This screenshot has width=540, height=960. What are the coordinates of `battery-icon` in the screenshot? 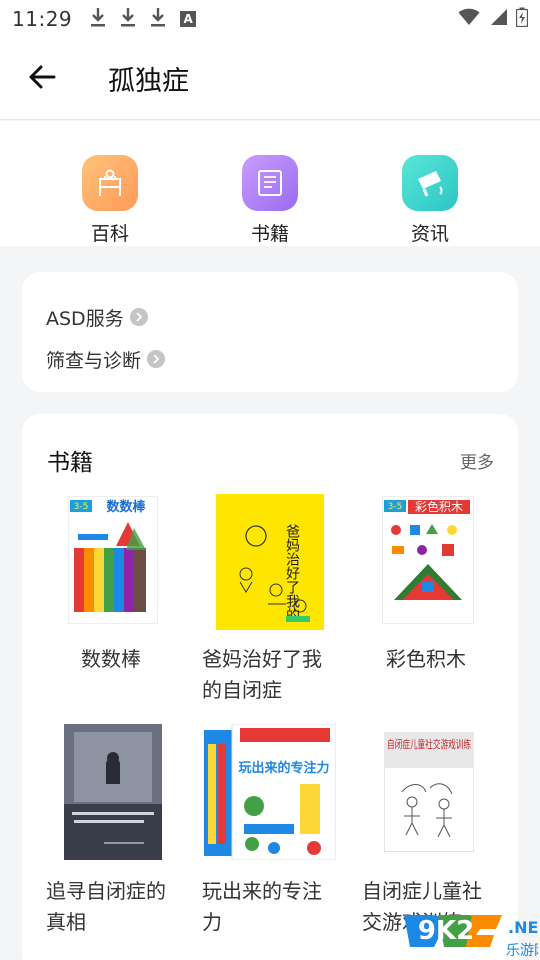 It's located at (522, 19).